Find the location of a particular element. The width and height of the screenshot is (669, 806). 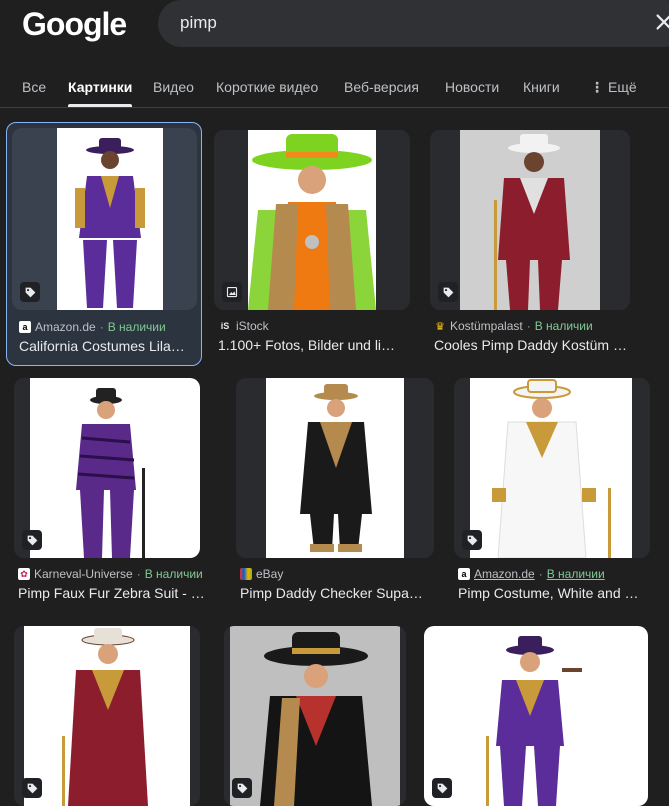

tab-all: Все is located at coordinates (34, 87).